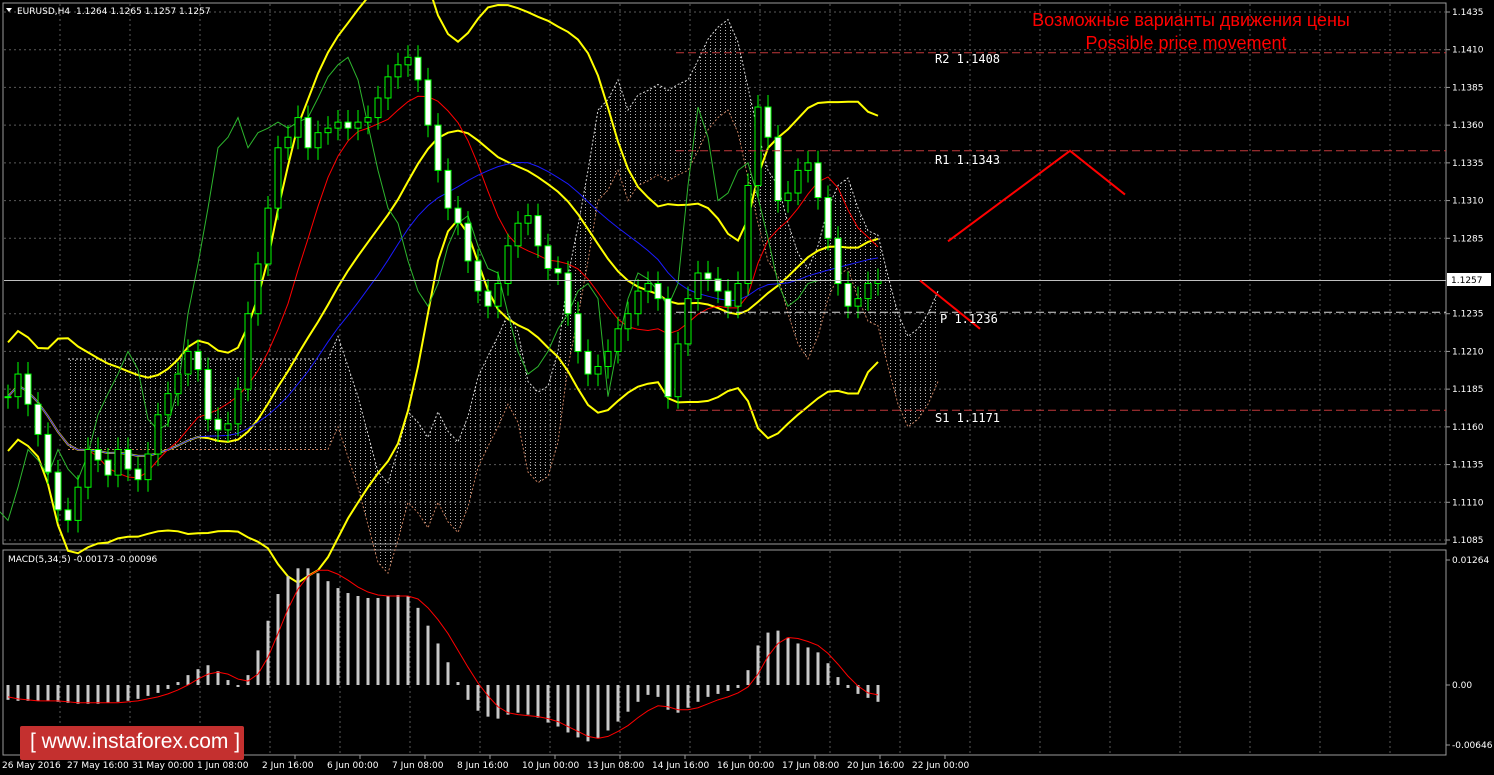 The image size is (1494, 775). I want to click on x-tick-label: 14 Jun 16:00, so click(680, 766).